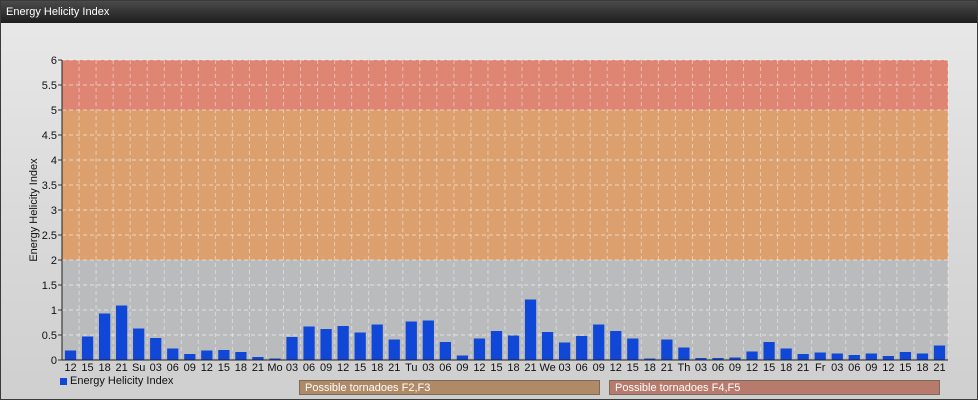  What do you see at coordinates (49, 136) in the screenshot?
I see `y-tick-label: 4.5` at bounding box center [49, 136].